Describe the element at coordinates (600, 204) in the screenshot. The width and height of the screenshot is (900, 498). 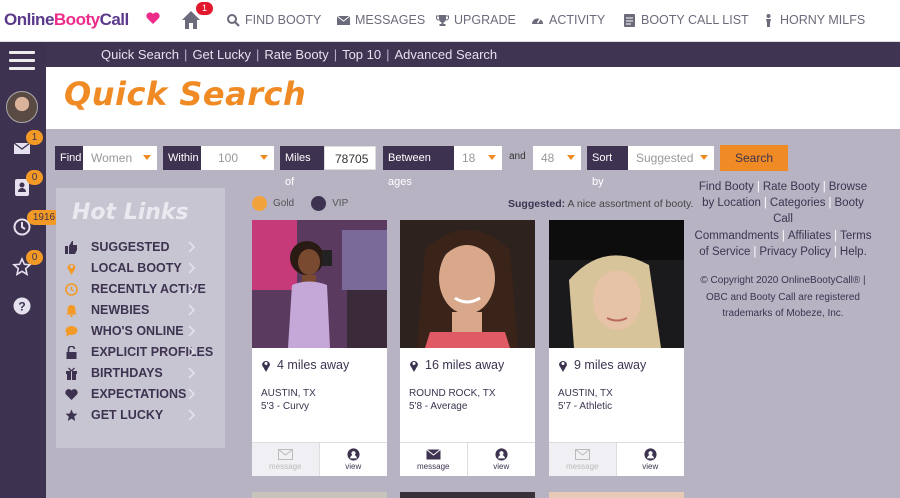
I see `sort-description: Suggested: A nice assortment of booty.` at that location.